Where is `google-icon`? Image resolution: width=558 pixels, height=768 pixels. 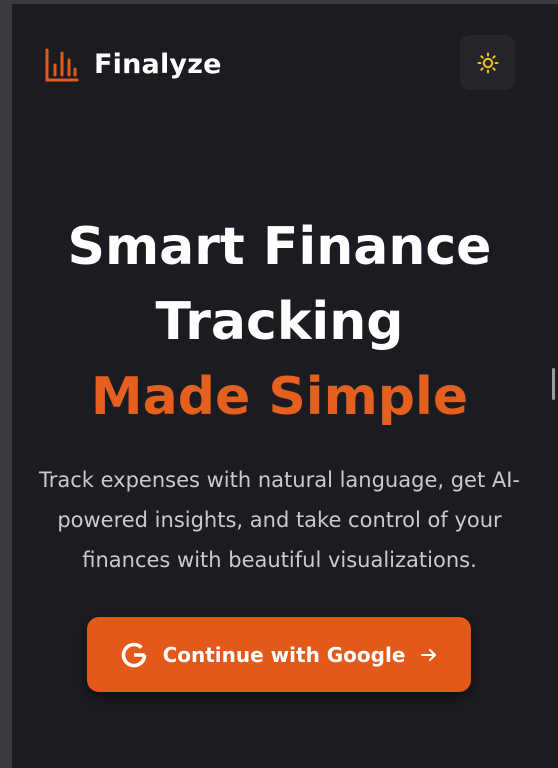 google-icon is located at coordinates (133, 654).